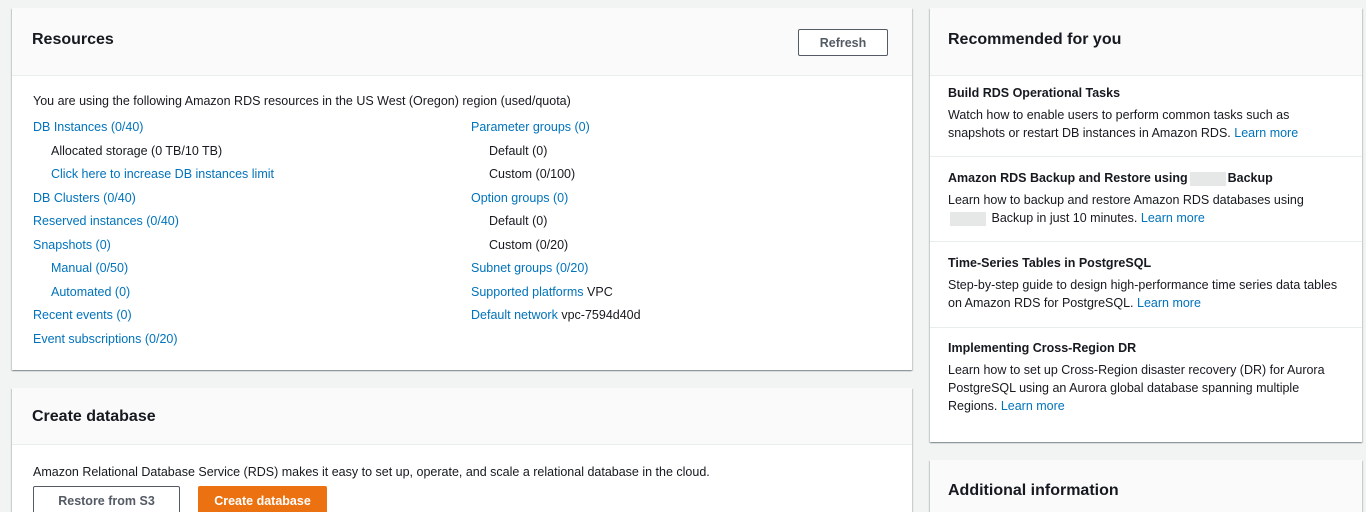  What do you see at coordinates (1050, 263) in the screenshot?
I see `recommendation-title: Time-Series Tables in PostgreSQL` at bounding box center [1050, 263].